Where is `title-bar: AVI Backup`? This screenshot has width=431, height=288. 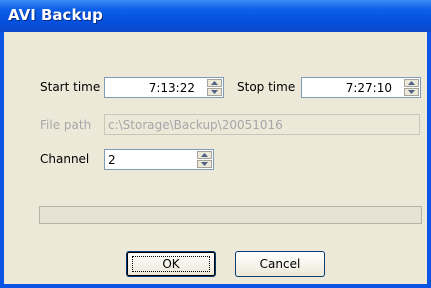 title-bar: AVI Backup is located at coordinates (215, 16).